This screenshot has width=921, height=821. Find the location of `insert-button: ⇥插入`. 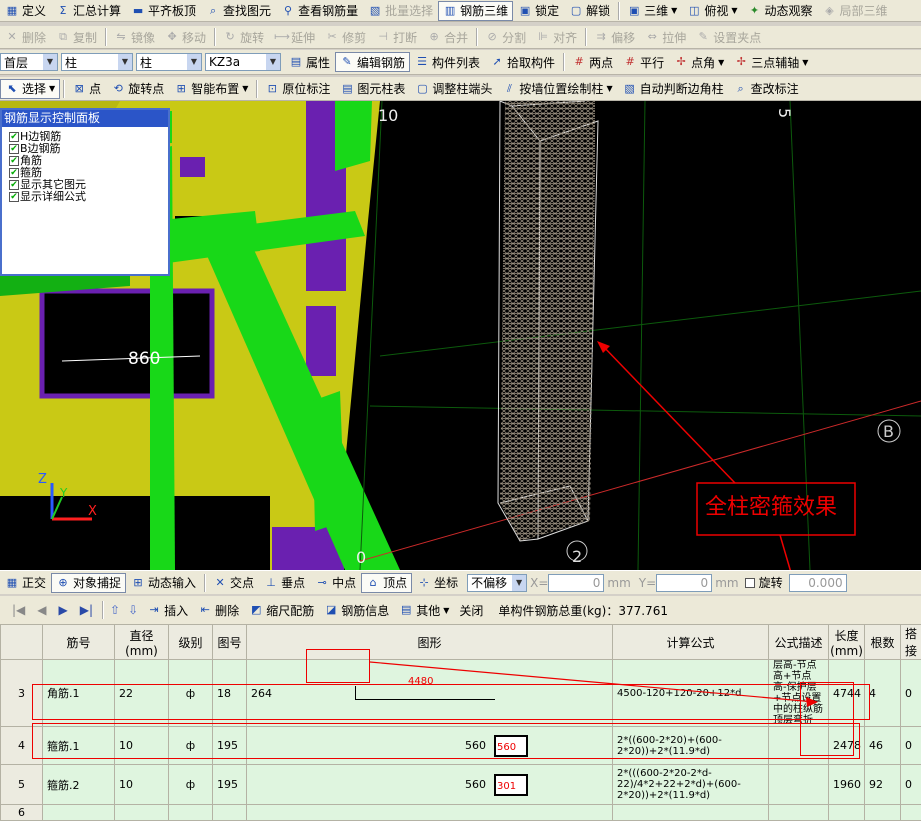

insert-button: ⇥插入 is located at coordinates (167, 610).